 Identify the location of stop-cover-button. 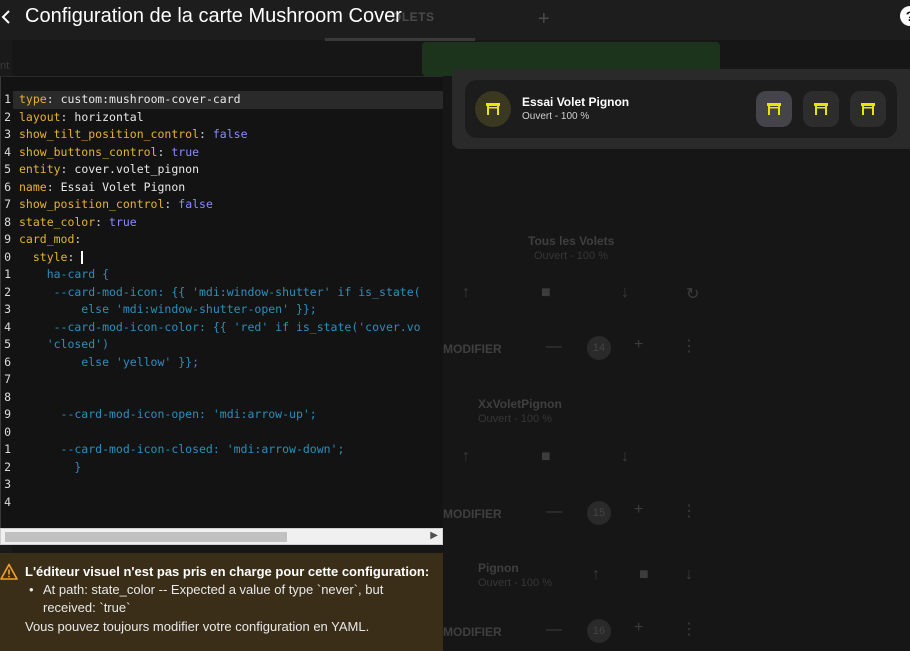
(821, 109).